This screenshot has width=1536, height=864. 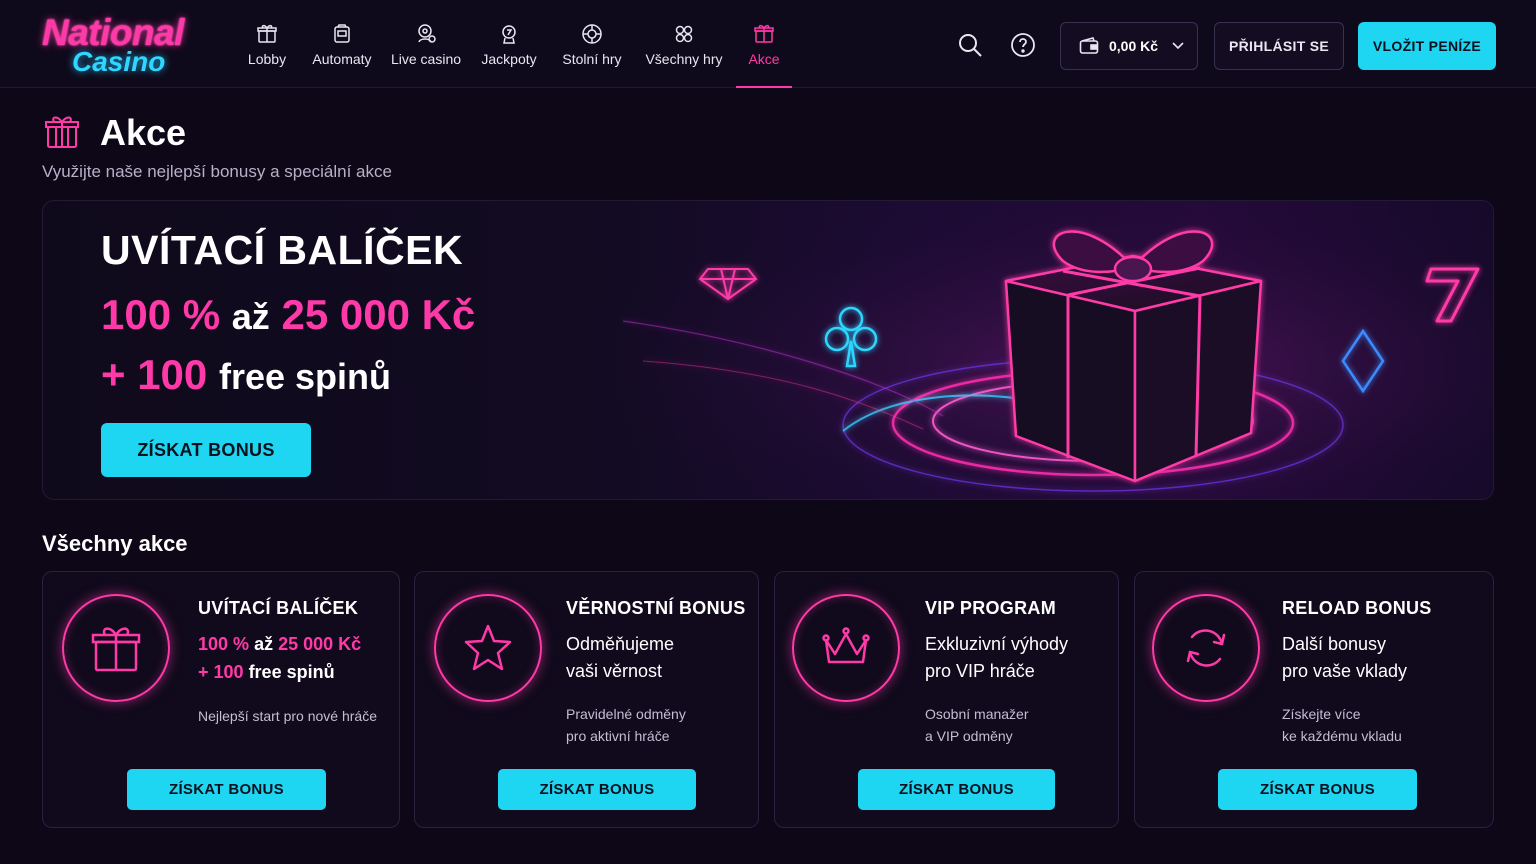 I want to click on hero-amount: 25 000 Kč, so click(x=378, y=314).